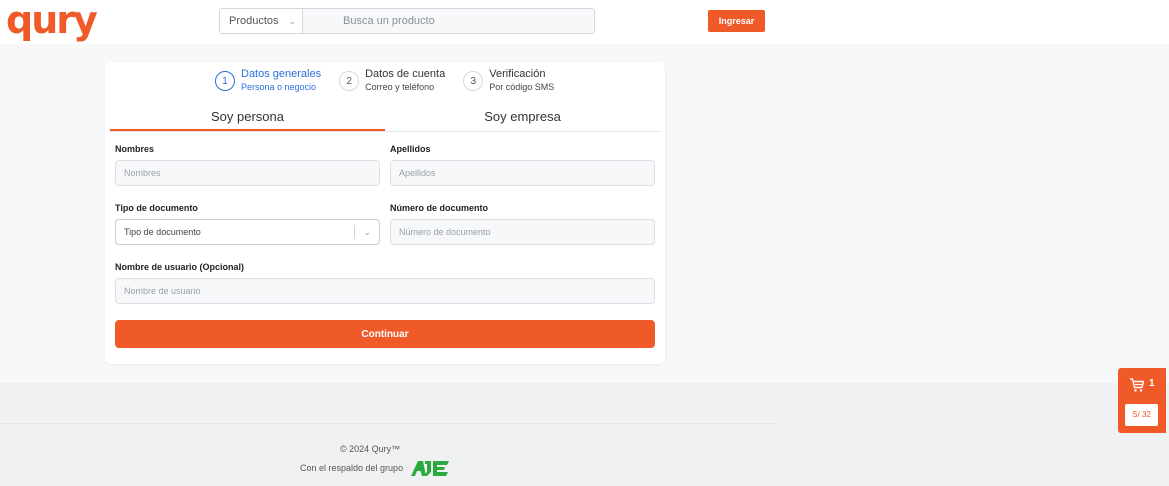  I want to click on step-subtitle: Persona o negocio, so click(279, 87).